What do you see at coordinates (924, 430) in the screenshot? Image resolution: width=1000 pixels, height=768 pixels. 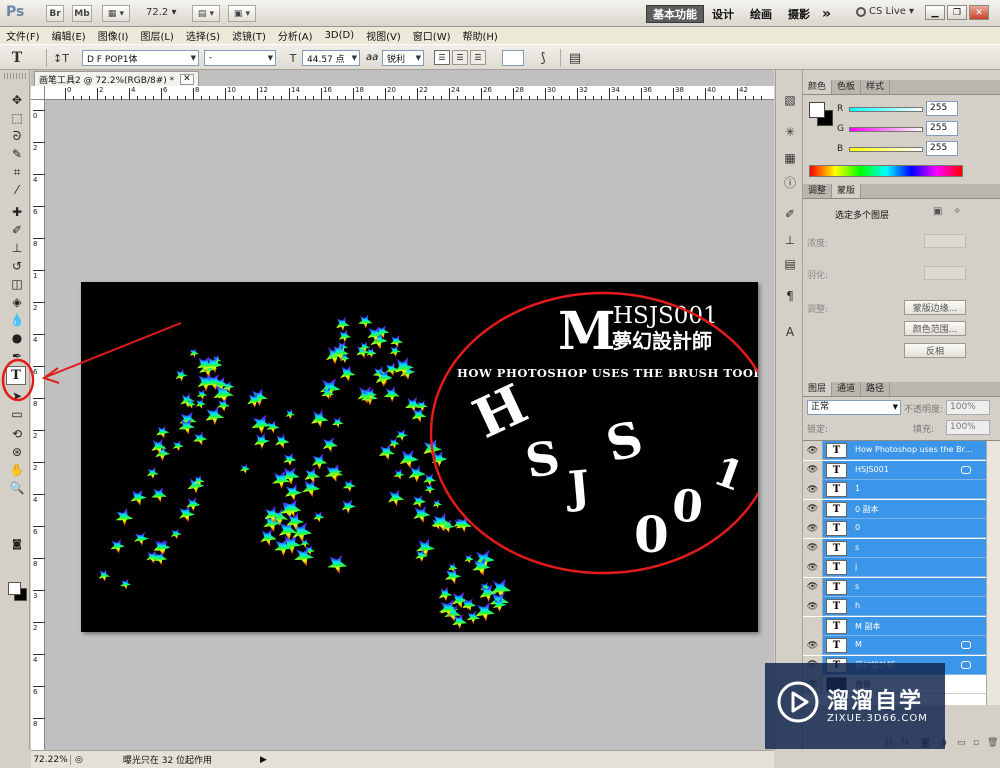 I see `fill-label: 填充:` at bounding box center [924, 430].